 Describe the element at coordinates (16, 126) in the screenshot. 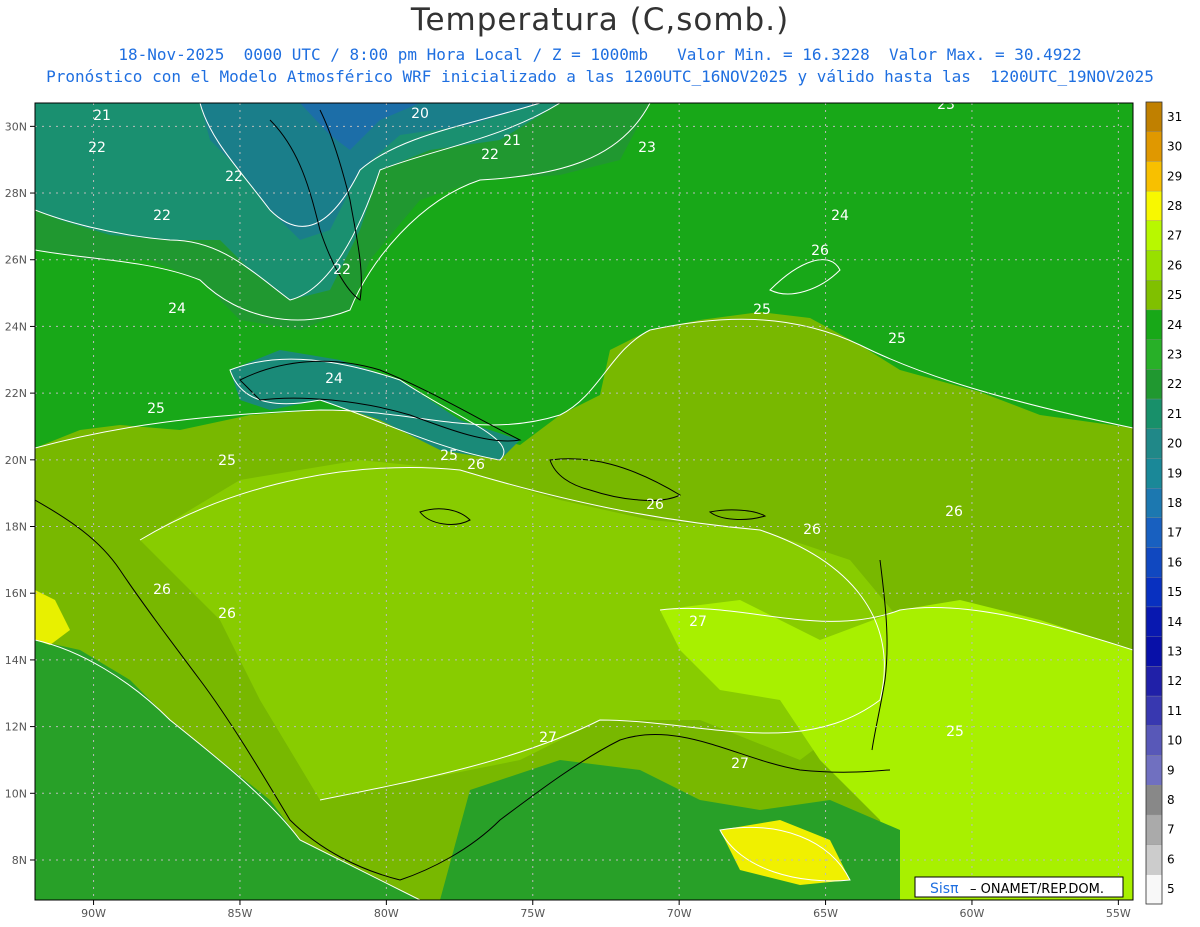

I see `lat-tick-label: 30N` at that location.